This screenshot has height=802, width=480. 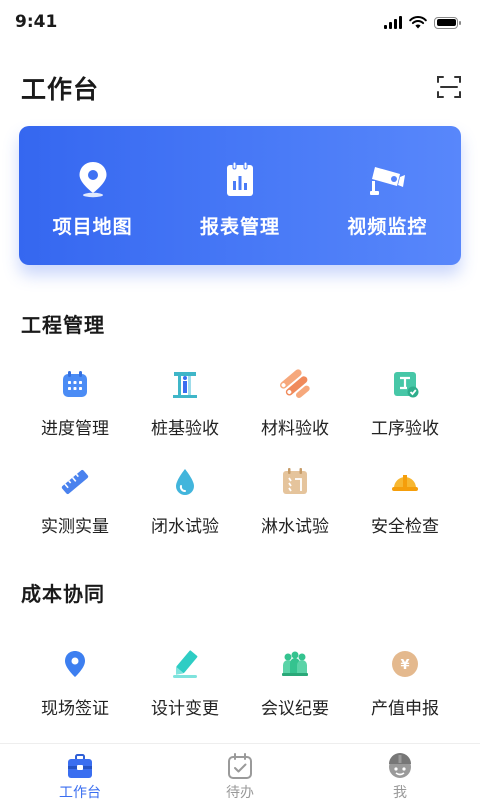 I want to click on grid-item-ruler: 实测实量, so click(x=75, y=511).